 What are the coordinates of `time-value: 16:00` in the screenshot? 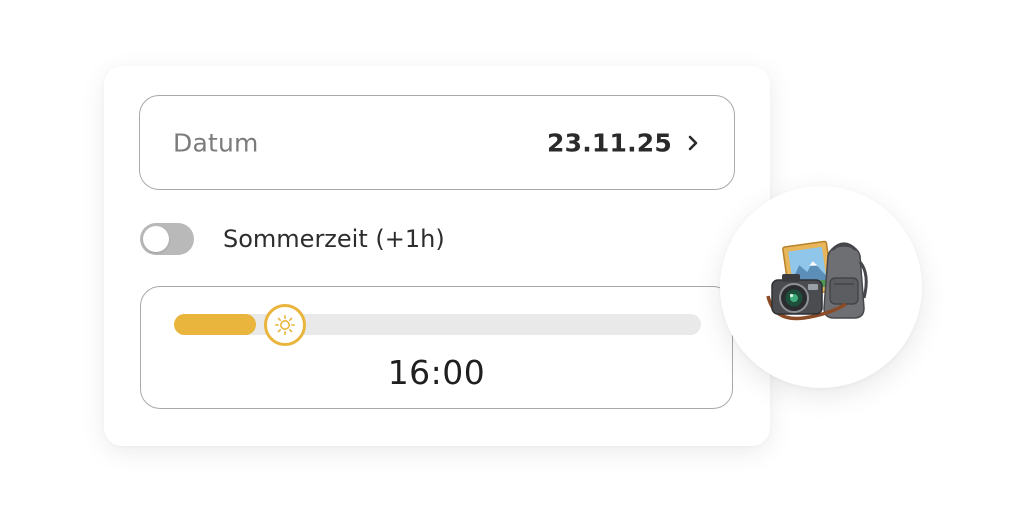 It's located at (436, 372).